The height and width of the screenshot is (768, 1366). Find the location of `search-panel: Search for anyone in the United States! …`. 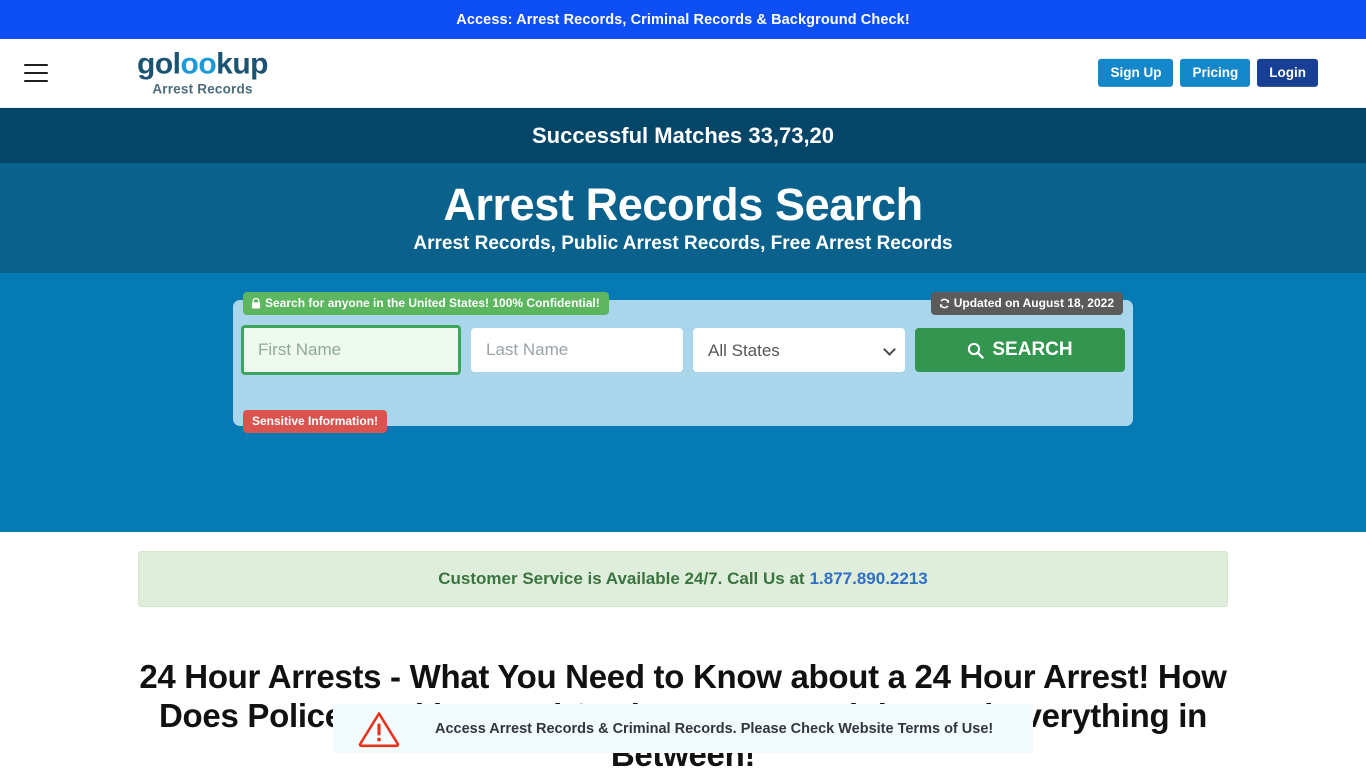

search-panel: Search for anyone in the United States! … is located at coordinates (683, 362).